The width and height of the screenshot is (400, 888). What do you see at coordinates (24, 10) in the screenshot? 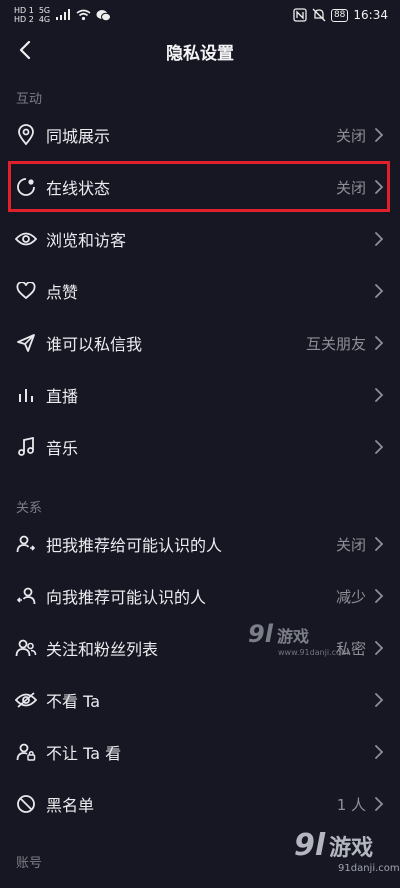
I see `sim-1-label: HD 1` at bounding box center [24, 10].